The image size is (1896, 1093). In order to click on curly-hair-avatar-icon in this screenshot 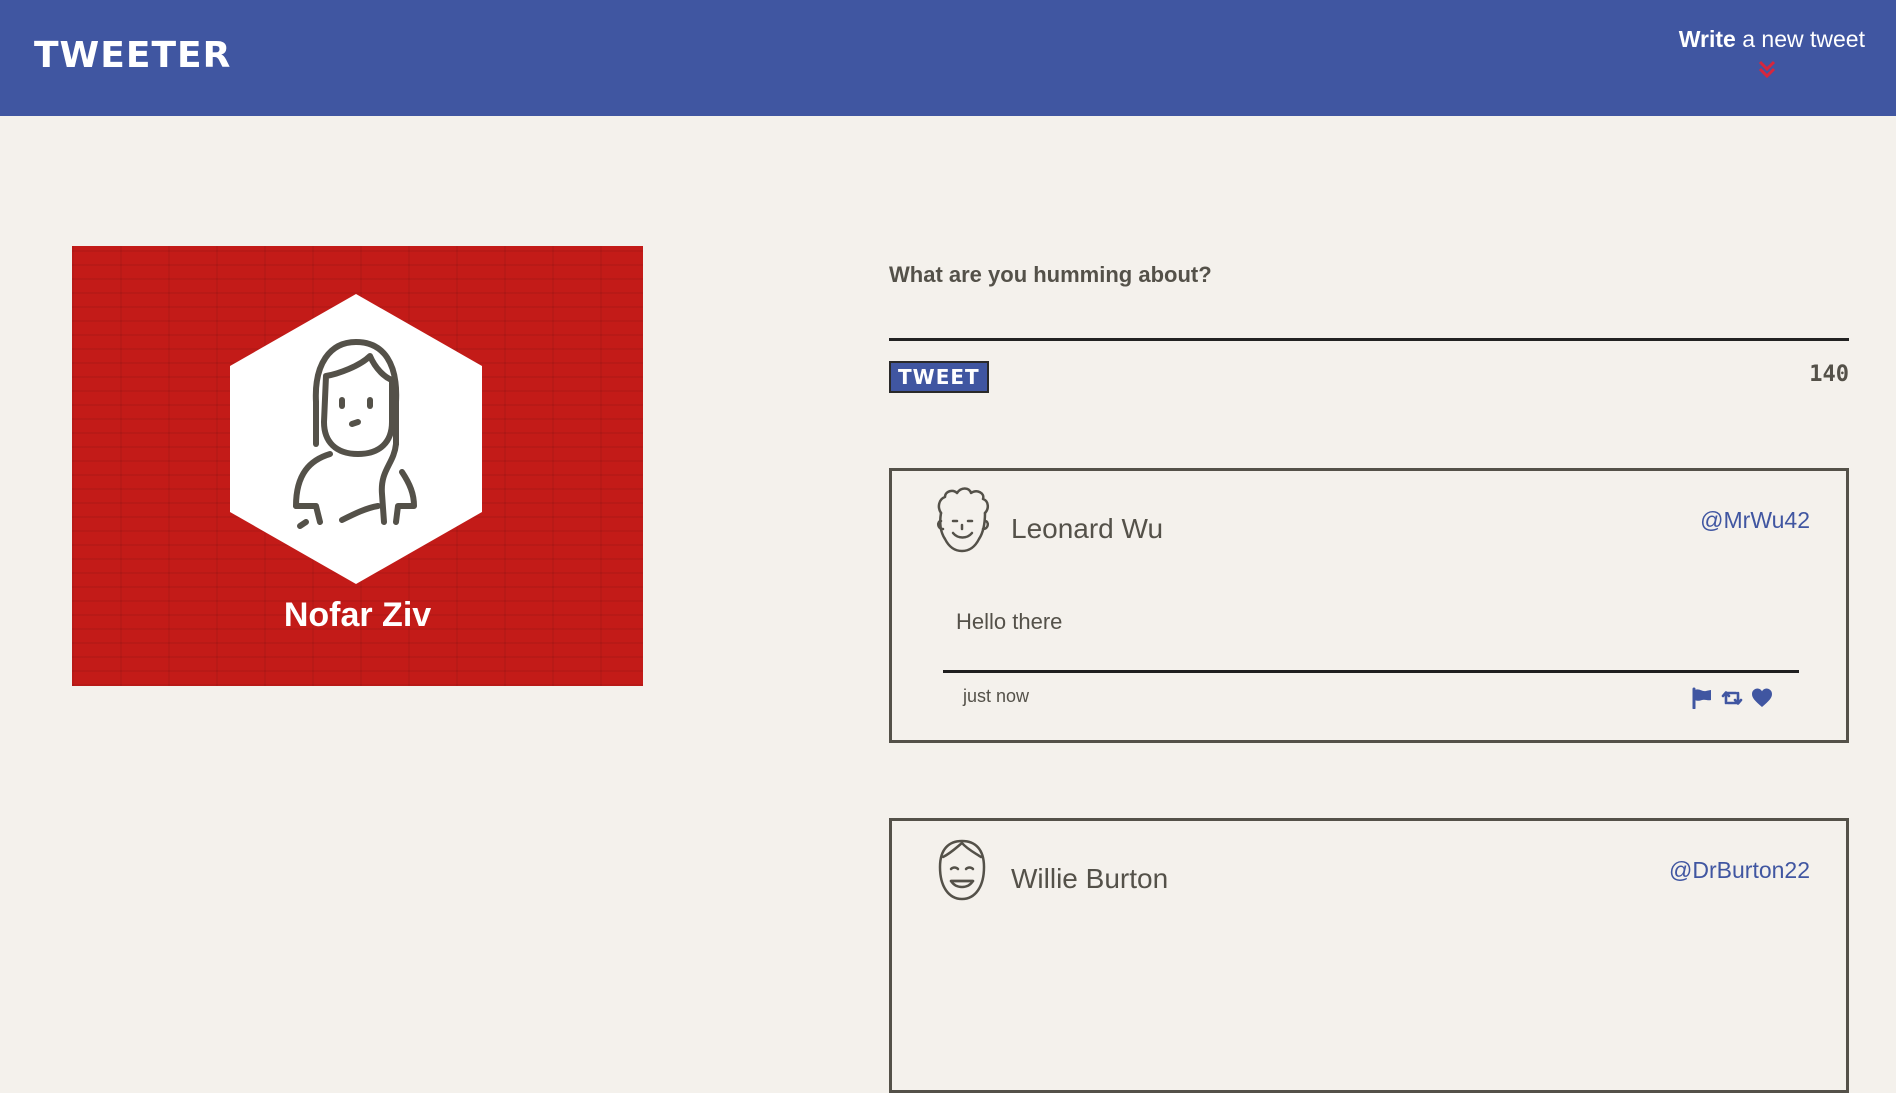, I will do `click(963, 520)`.